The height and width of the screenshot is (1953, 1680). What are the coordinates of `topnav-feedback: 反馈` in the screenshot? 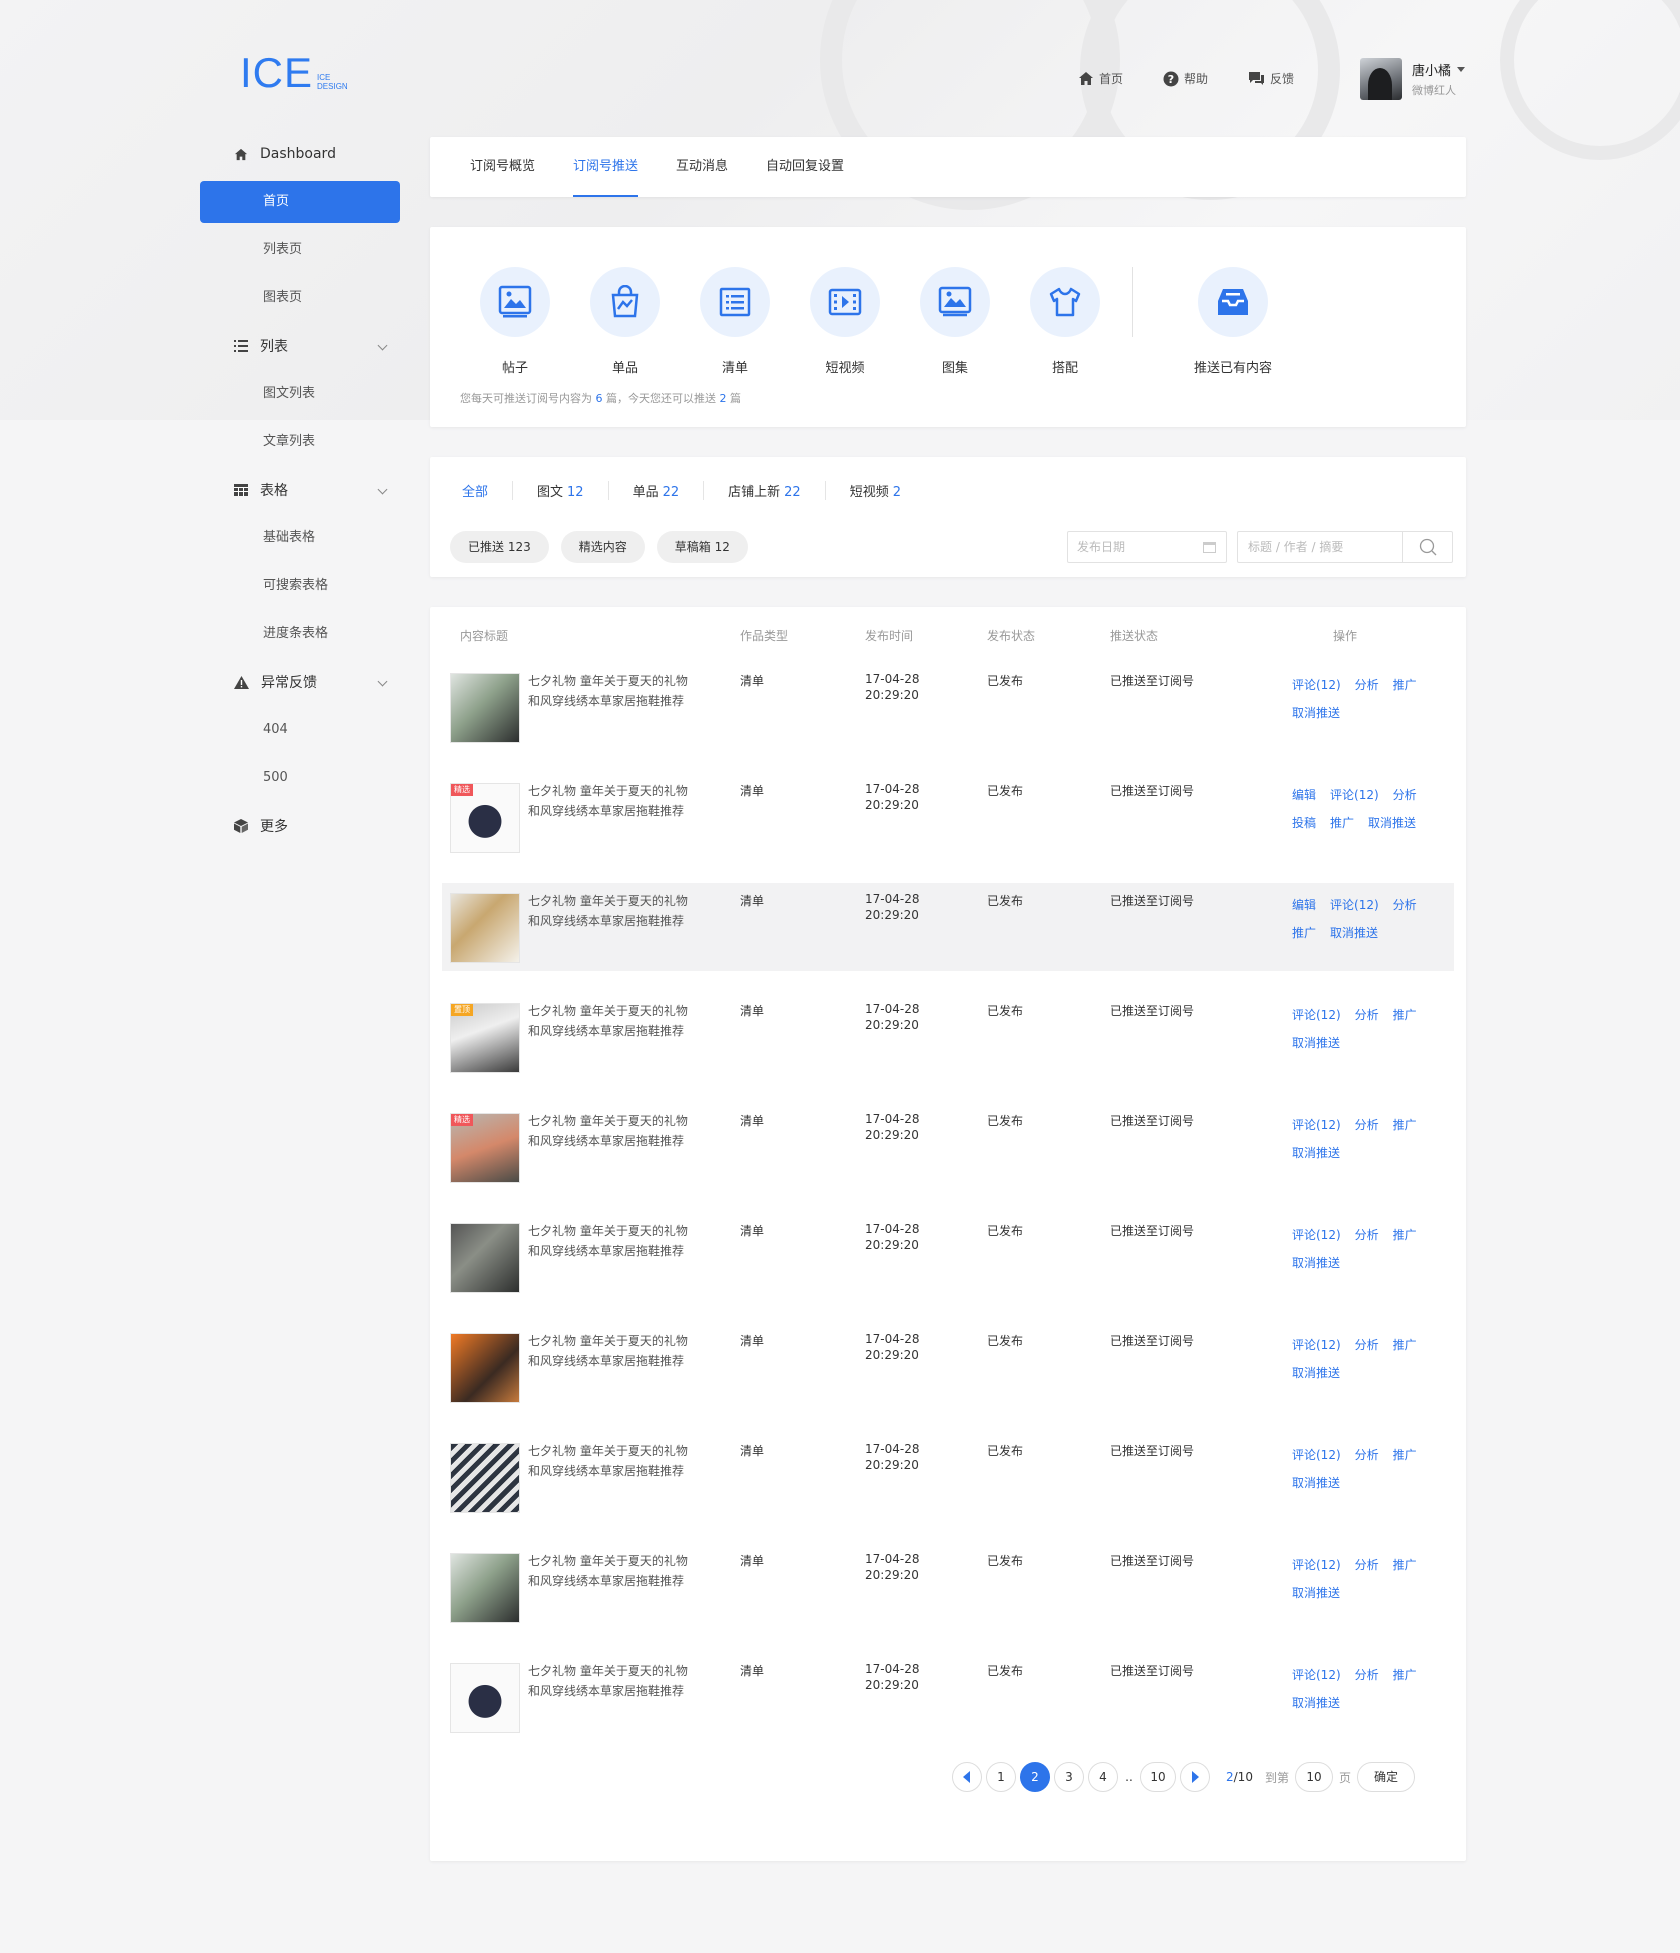 It's located at (1271, 78).